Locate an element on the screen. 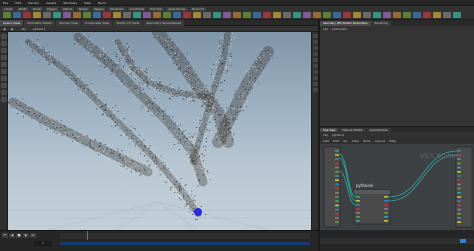 The width and height of the screenshot is (474, 251). measure-tool-icon is located at coordinates (4, 99).